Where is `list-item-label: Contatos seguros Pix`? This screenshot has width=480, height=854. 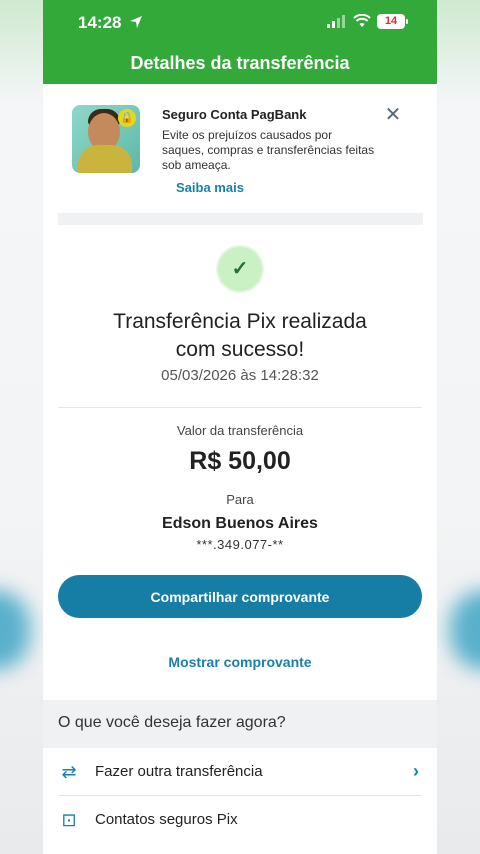 list-item-label: Contatos seguros Pix is located at coordinates (166, 819).